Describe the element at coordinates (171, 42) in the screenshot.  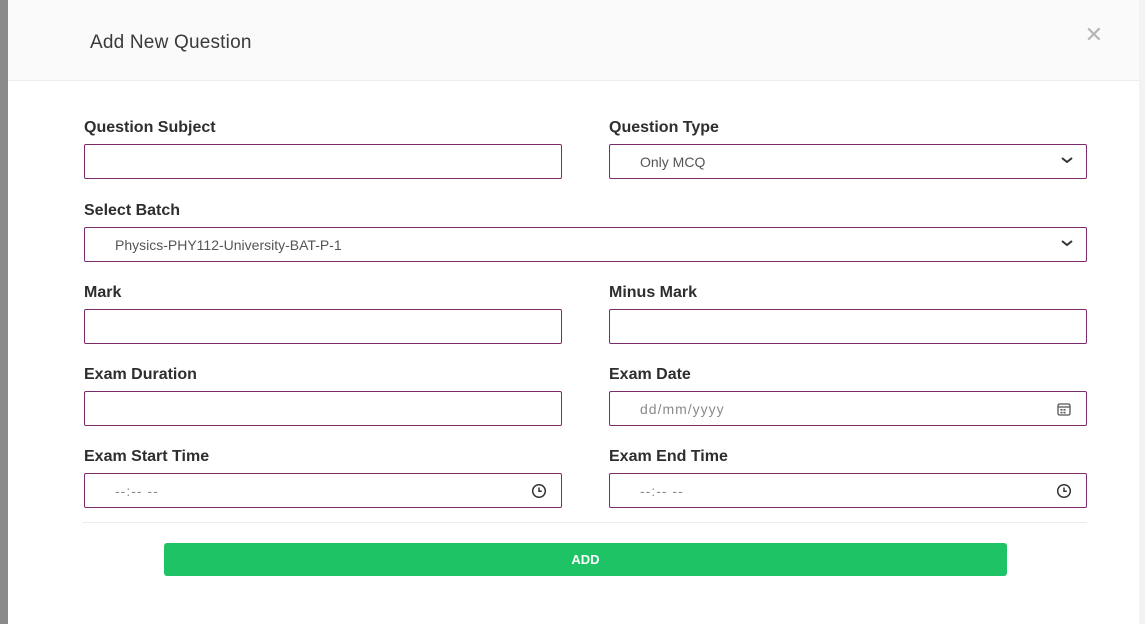
I see `modal-title: Add New Question` at that location.